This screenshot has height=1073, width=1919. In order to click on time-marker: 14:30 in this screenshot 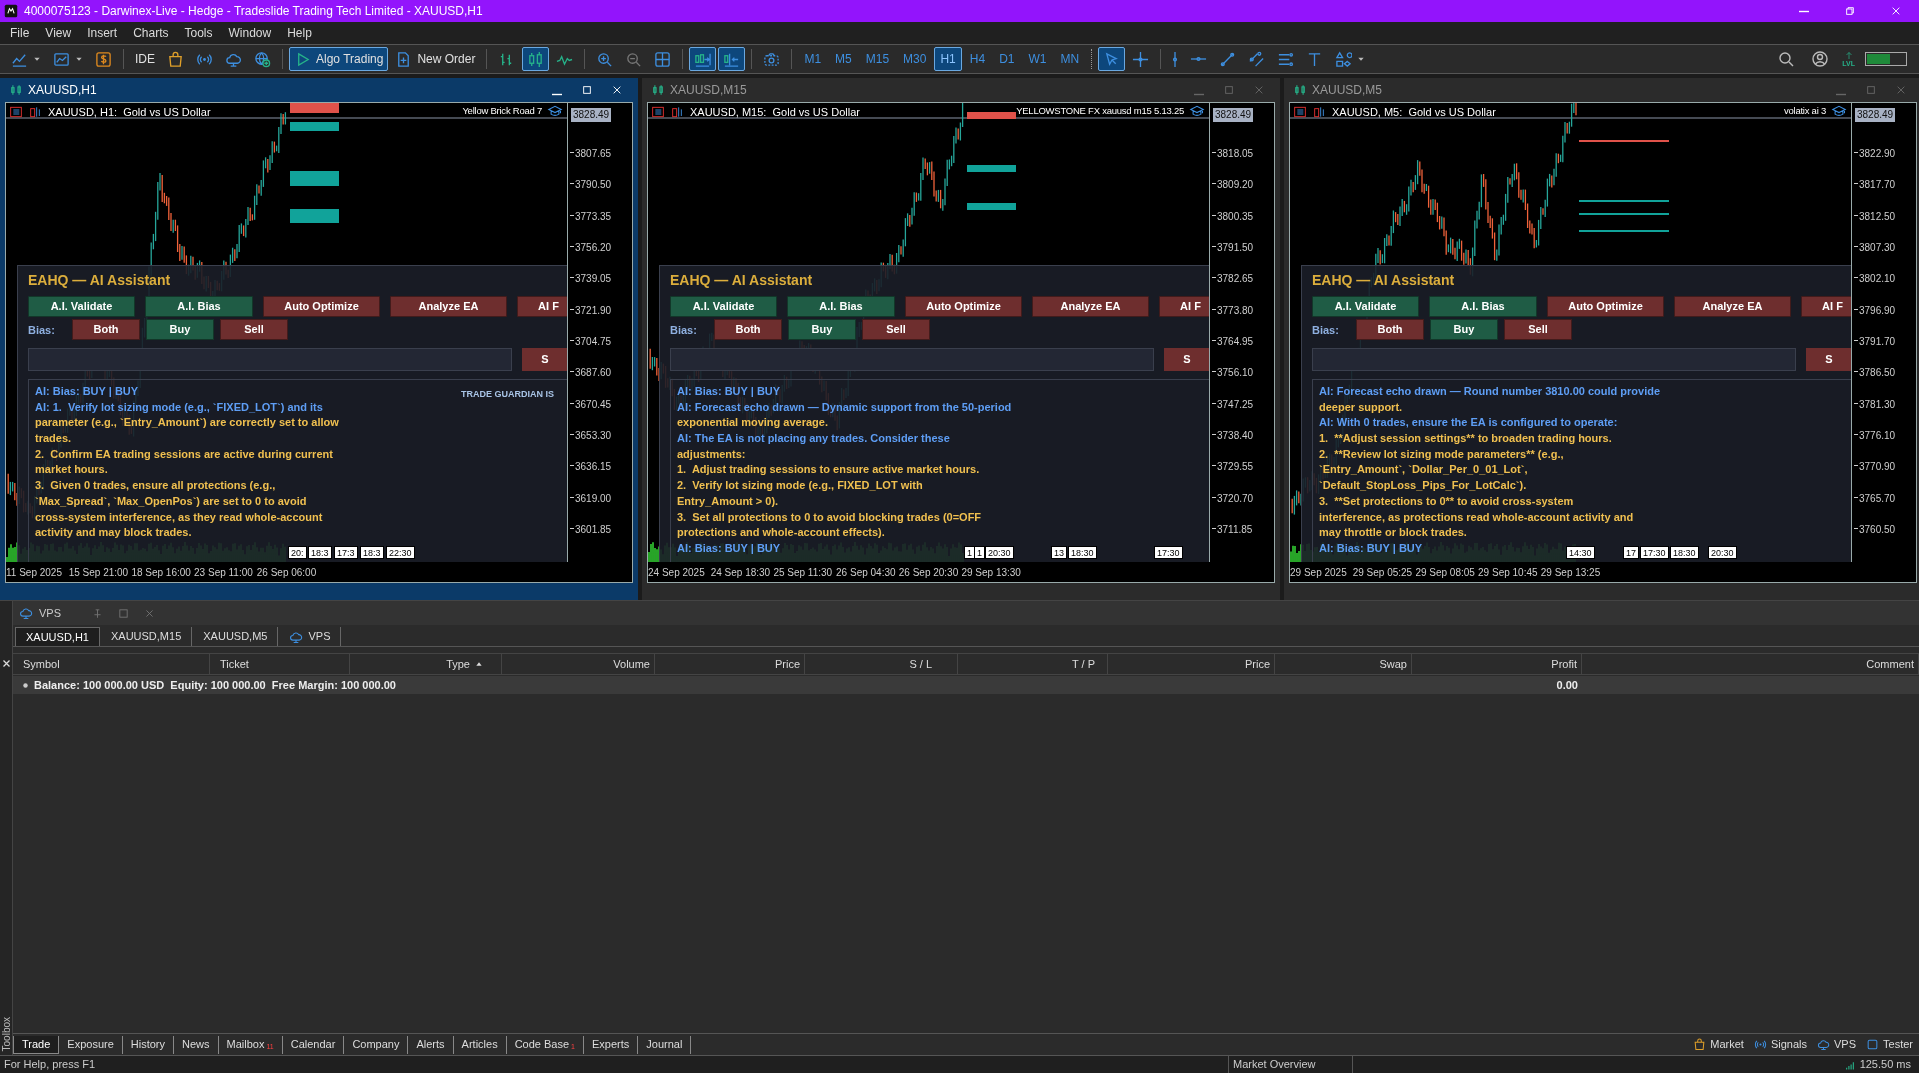, I will do `click(1580, 552)`.